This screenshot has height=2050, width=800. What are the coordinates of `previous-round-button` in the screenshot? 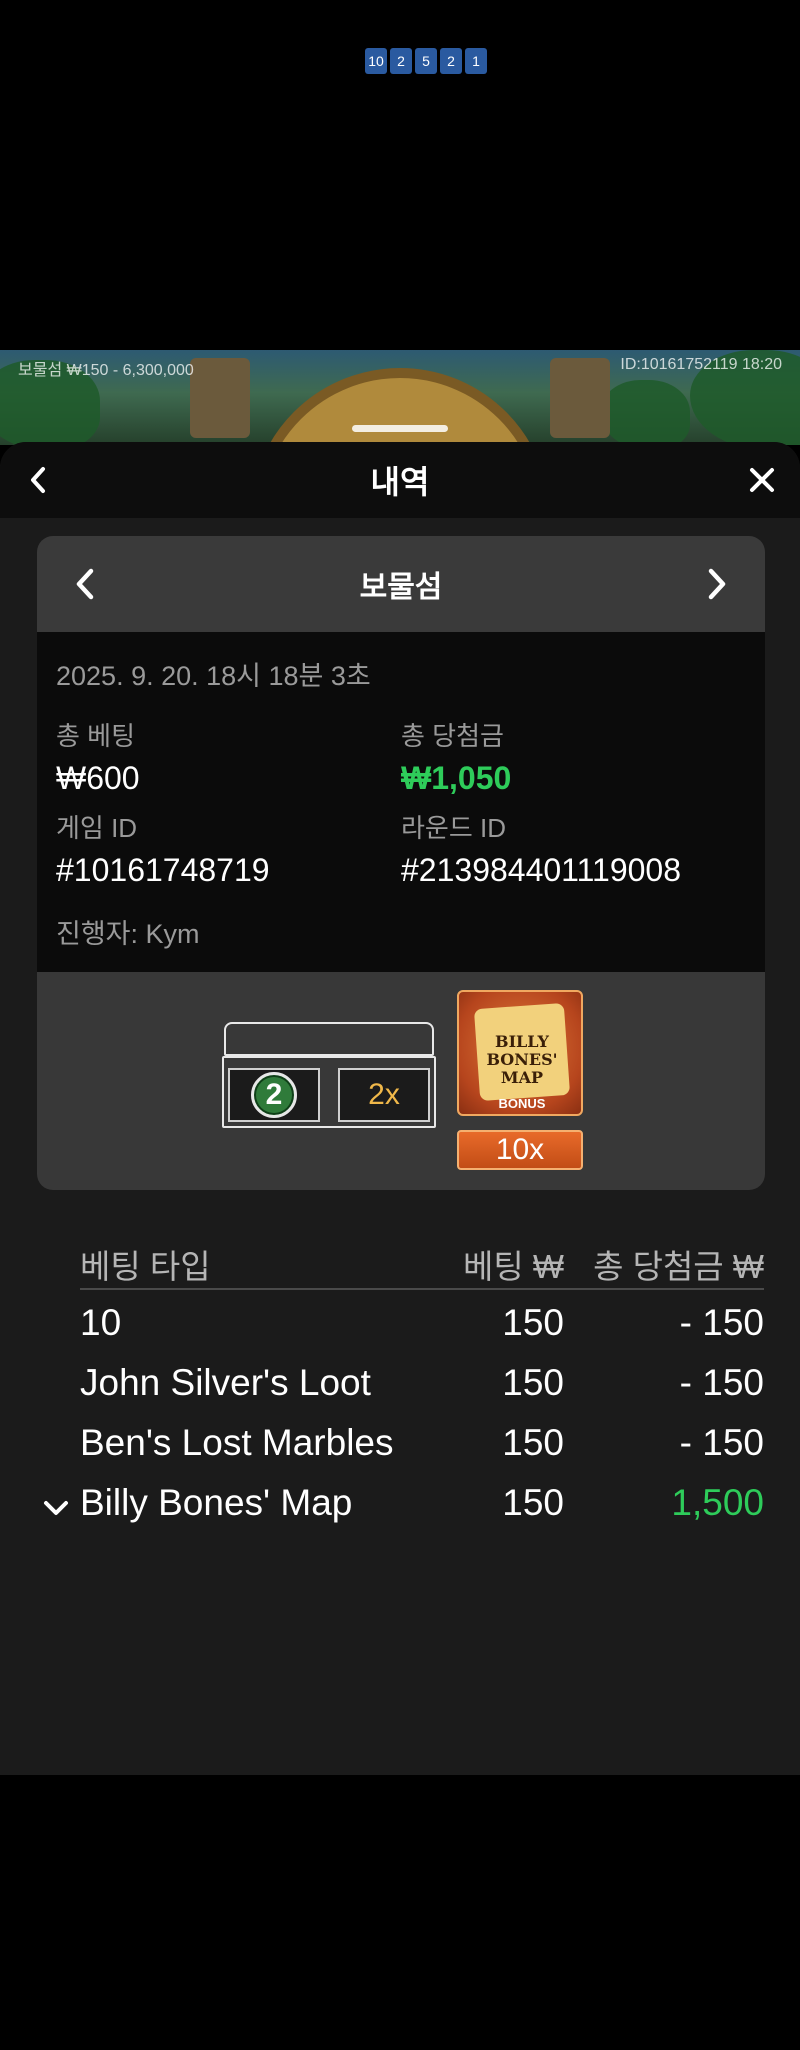 It's located at (85, 584).